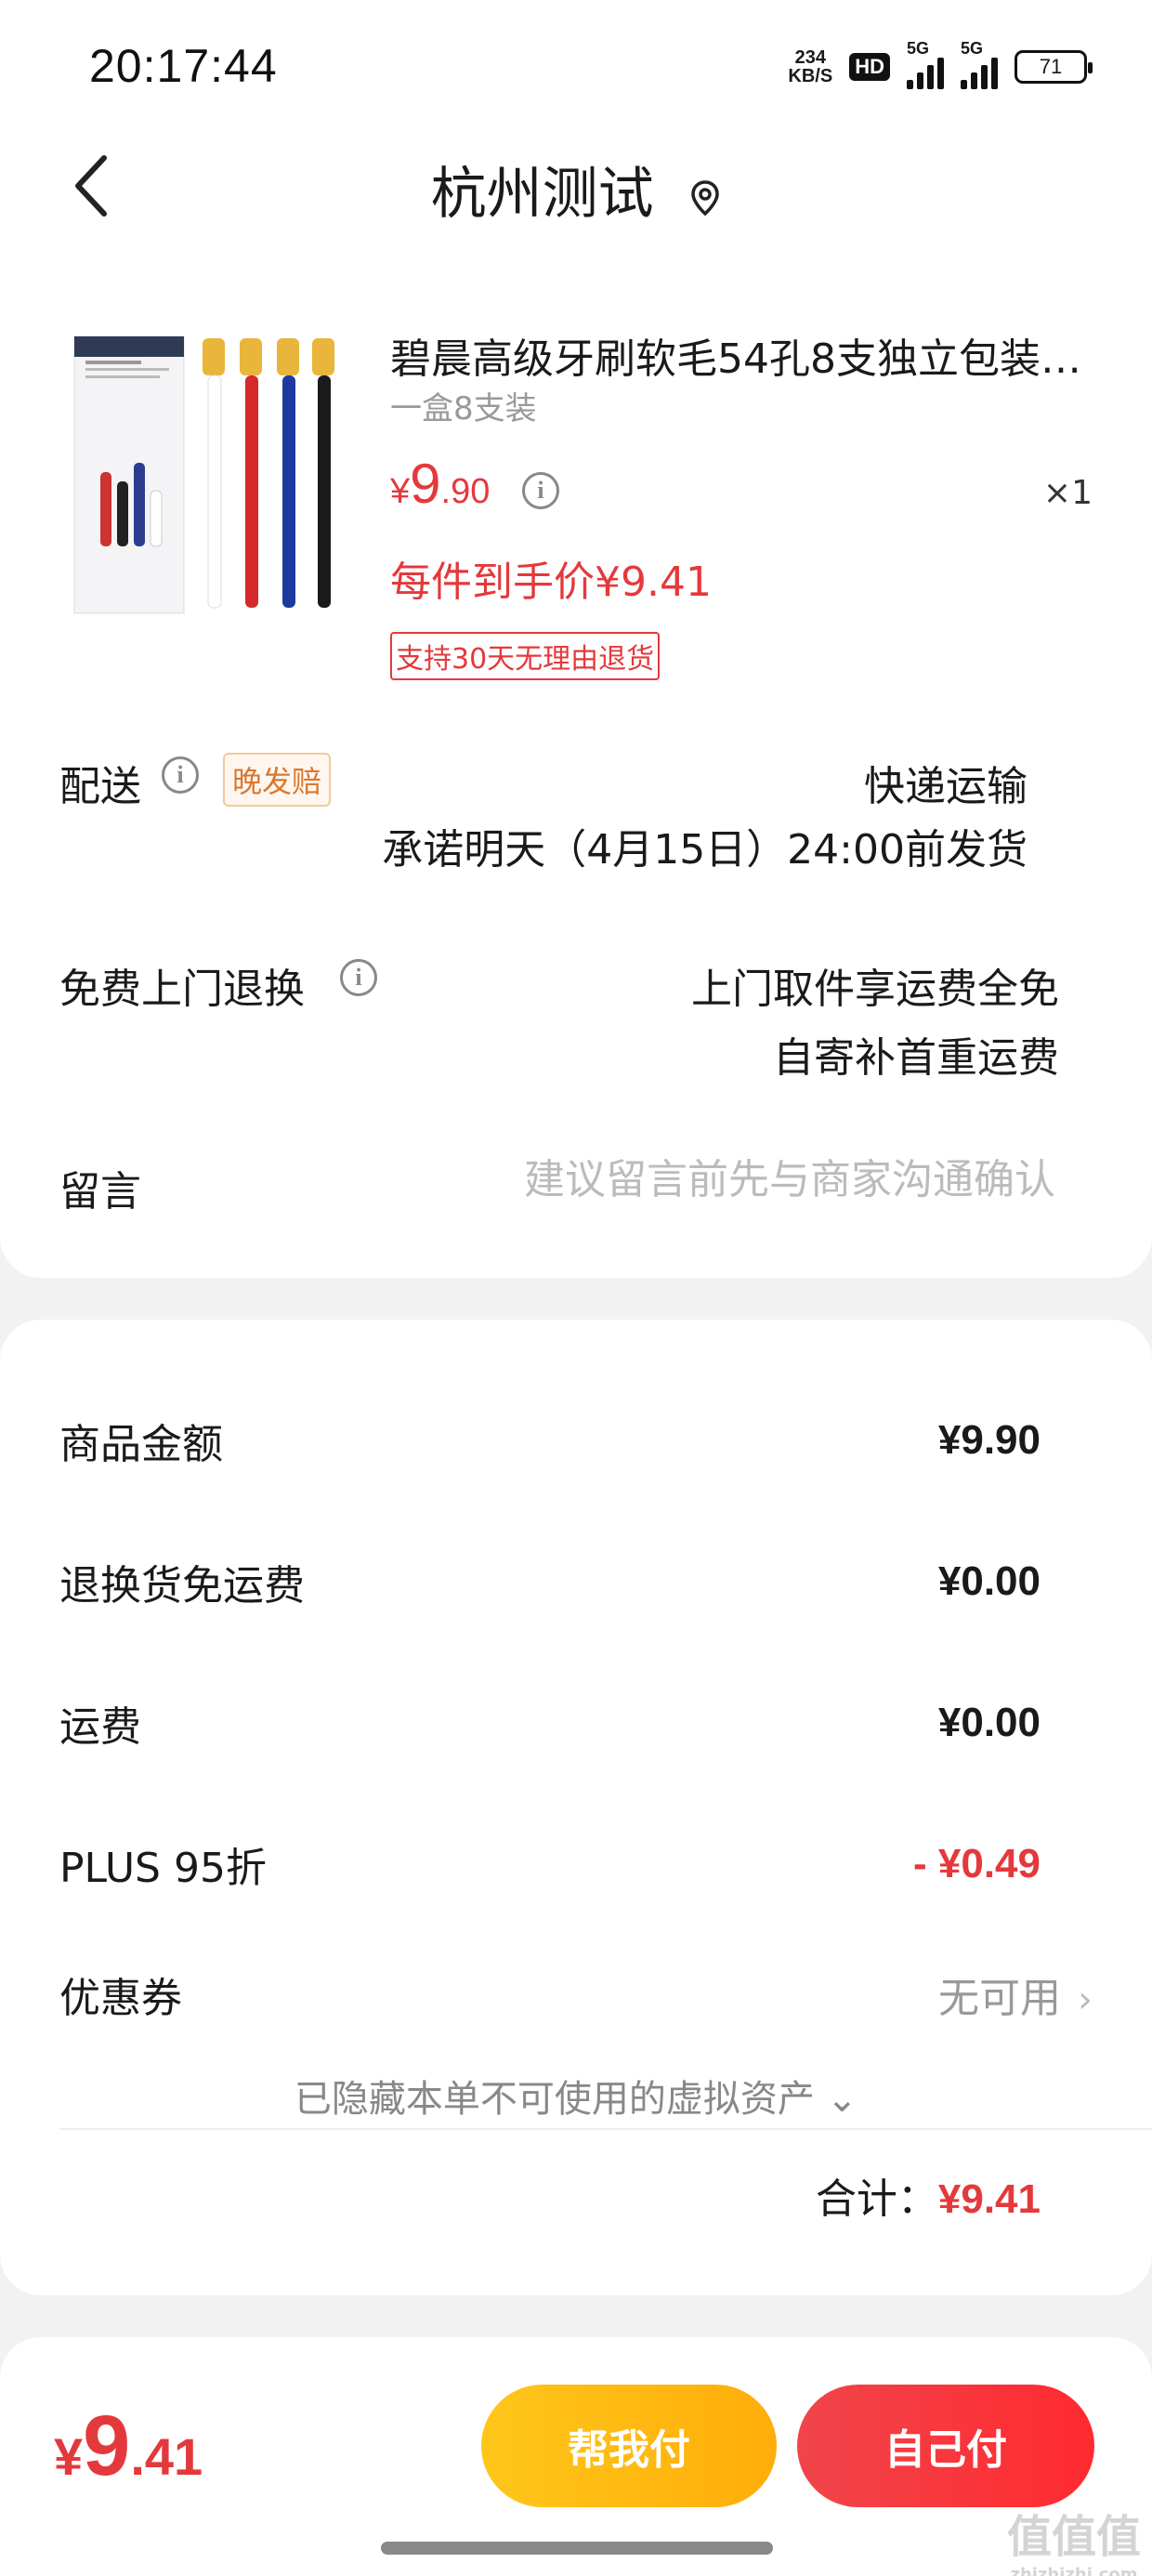  I want to click on watermark-text: 值值值, so click(1073, 2537).